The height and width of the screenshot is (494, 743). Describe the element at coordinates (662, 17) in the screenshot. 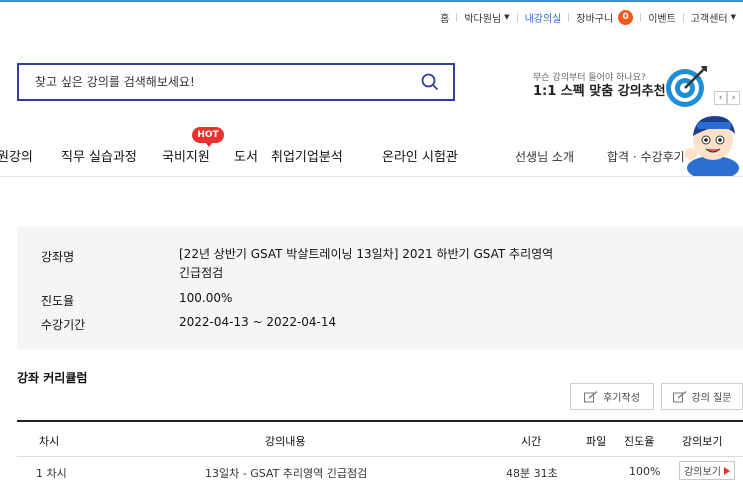

I see `event-link: 이벤트` at that location.